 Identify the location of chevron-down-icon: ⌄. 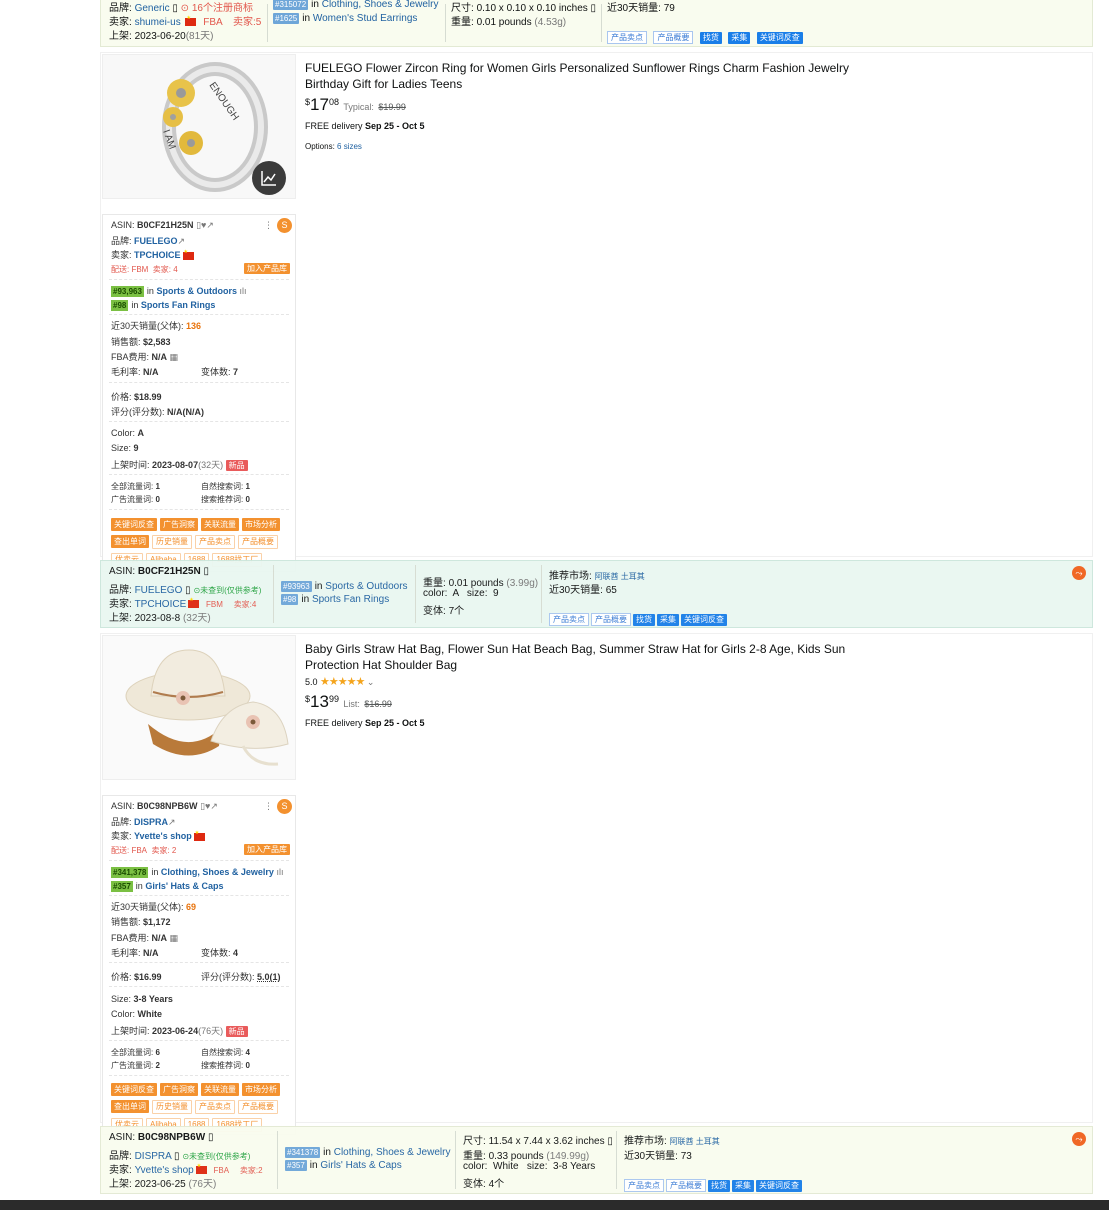
(371, 682).